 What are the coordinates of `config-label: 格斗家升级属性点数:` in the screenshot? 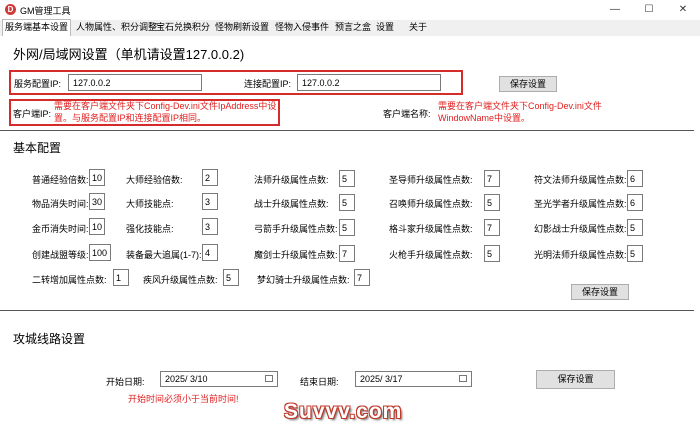 It's located at (431, 229).